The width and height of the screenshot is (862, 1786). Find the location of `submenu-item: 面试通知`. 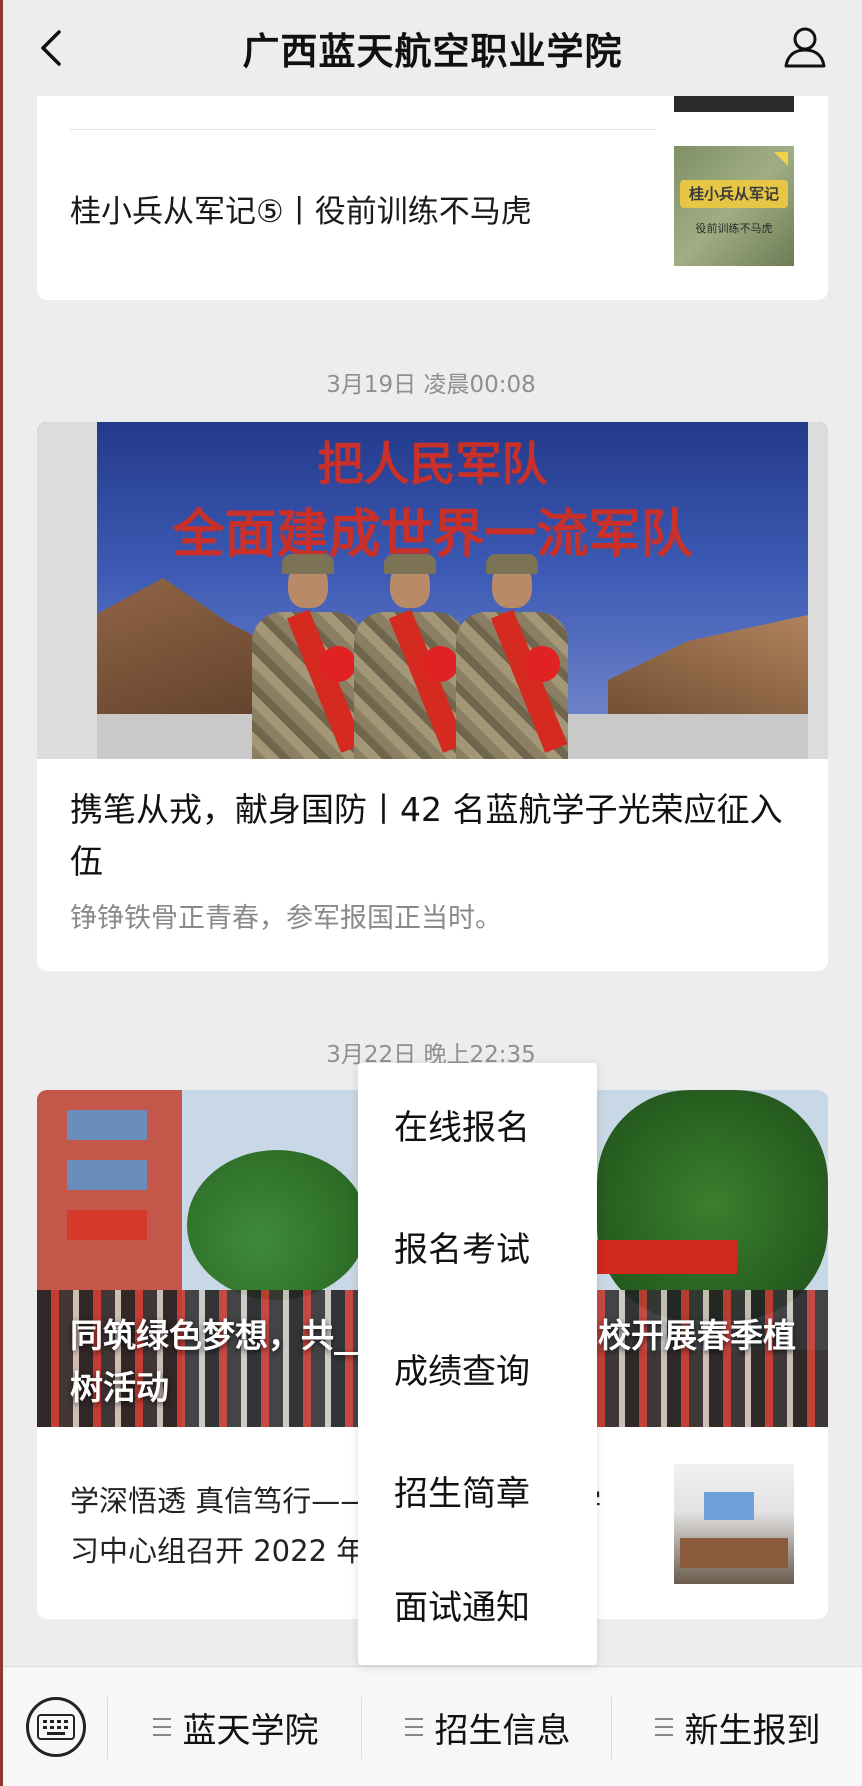

submenu-item: 面试通知 is located at coordinates (477, 1604).